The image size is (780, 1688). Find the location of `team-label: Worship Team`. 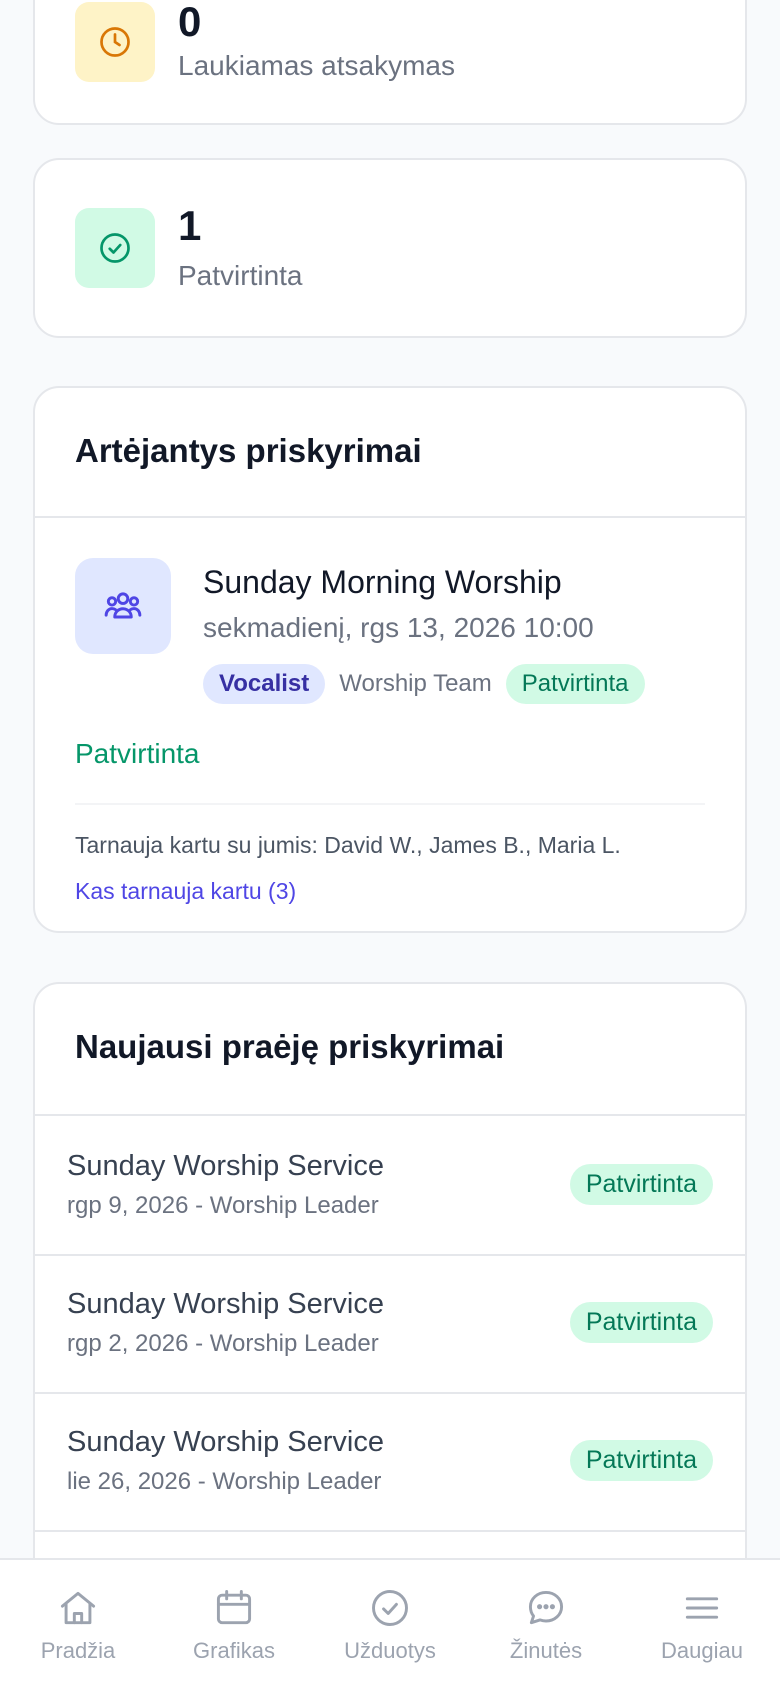

team-label: Worship Team is located at coordinates (415, 683).